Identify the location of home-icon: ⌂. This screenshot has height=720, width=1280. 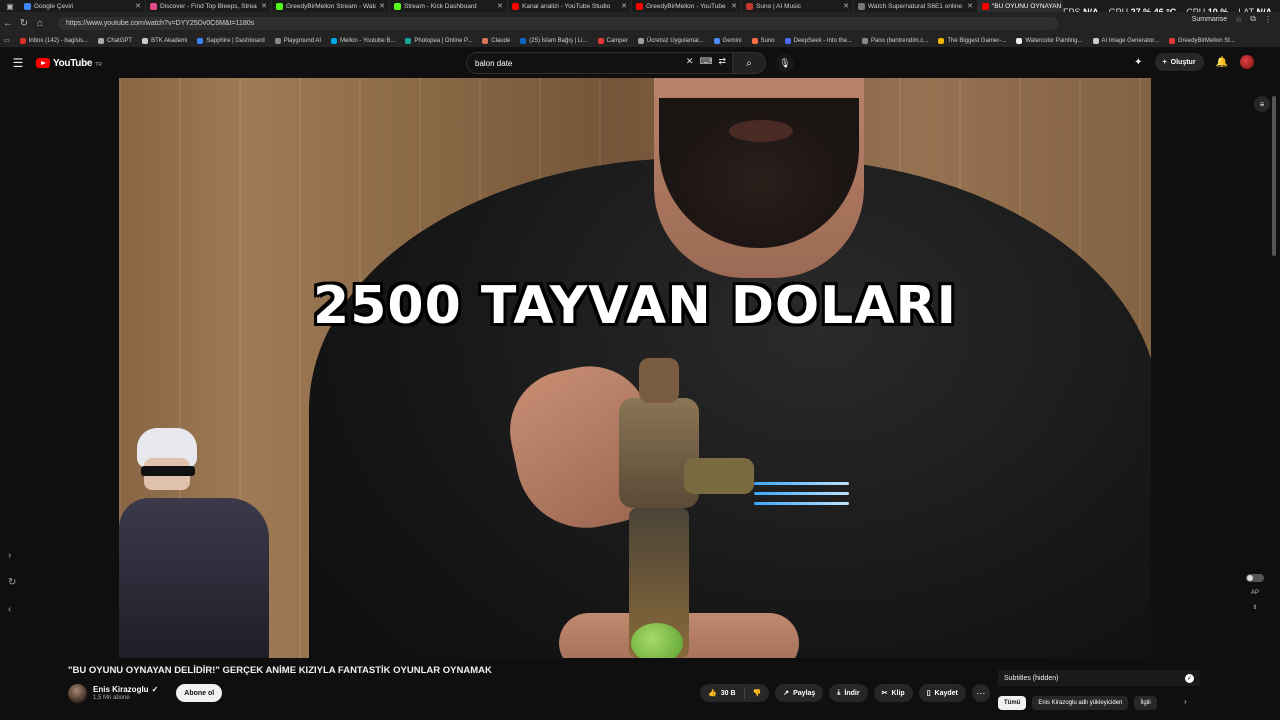
(40, 23).